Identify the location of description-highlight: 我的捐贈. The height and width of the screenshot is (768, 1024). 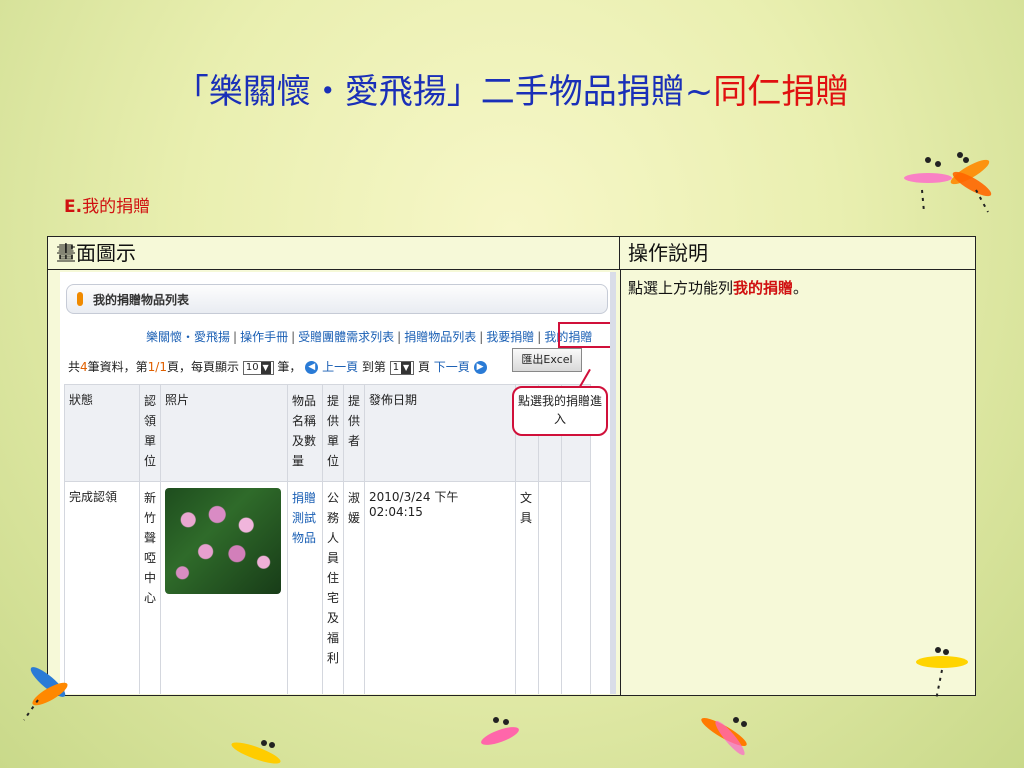
(763, 288).